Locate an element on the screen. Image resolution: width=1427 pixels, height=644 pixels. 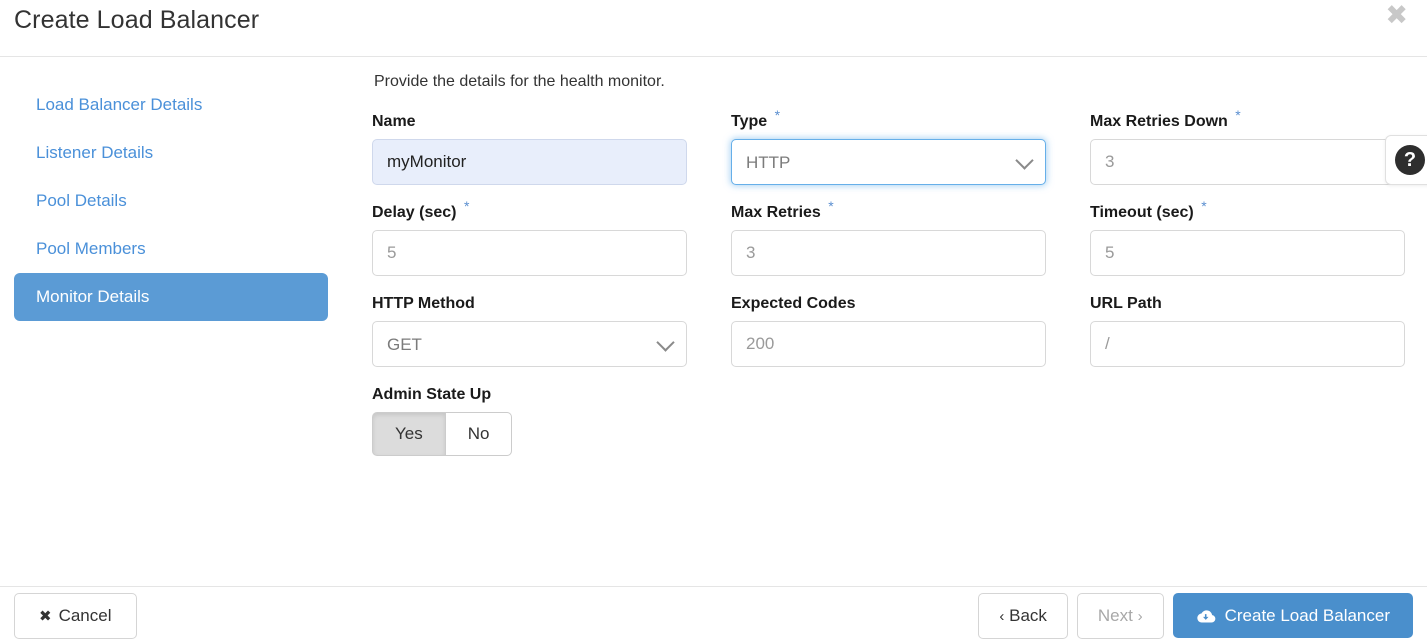
question-mark-icon: ? is located at coordinates (1410, 160).